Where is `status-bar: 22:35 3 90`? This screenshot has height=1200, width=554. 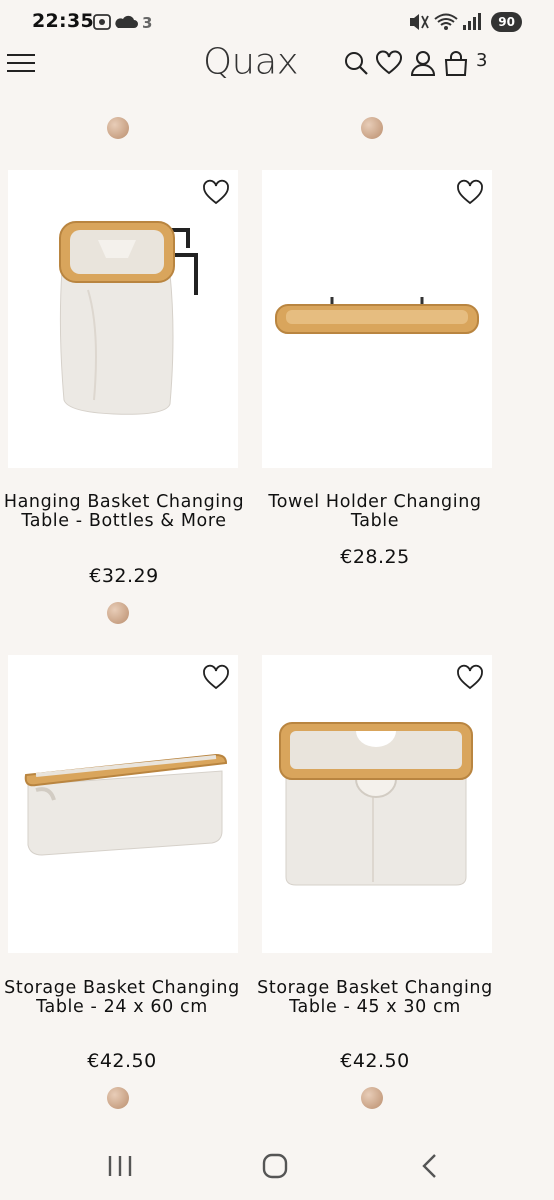
status-bar: 22:35 3 90 is located at coordinates (277, 22).